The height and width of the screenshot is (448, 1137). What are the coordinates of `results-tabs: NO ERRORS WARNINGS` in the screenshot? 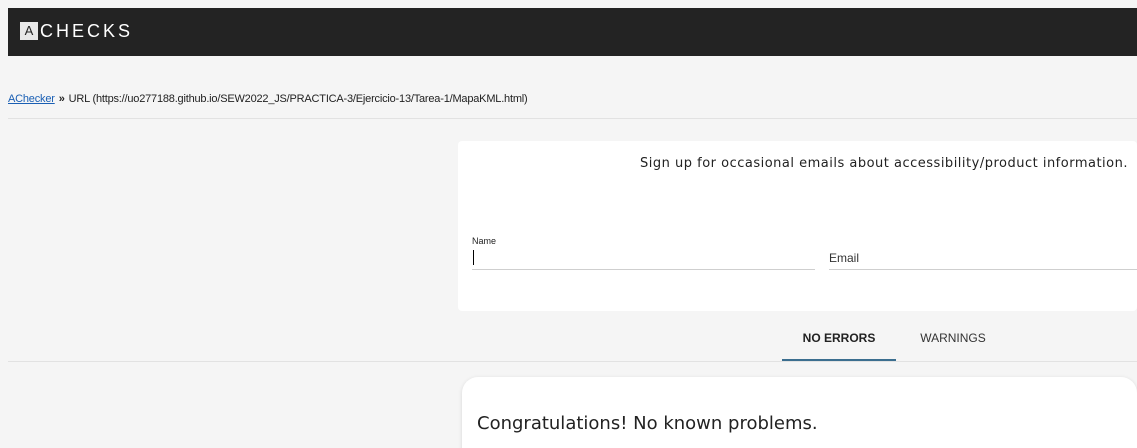 It's located at (959, 343).